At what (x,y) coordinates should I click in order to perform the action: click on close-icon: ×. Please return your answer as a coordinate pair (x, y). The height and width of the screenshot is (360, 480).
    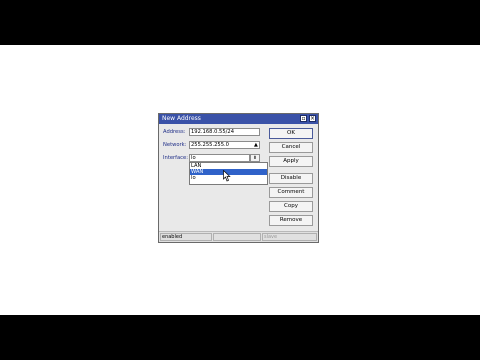
    Looking at the image, I should click on (312, 118).